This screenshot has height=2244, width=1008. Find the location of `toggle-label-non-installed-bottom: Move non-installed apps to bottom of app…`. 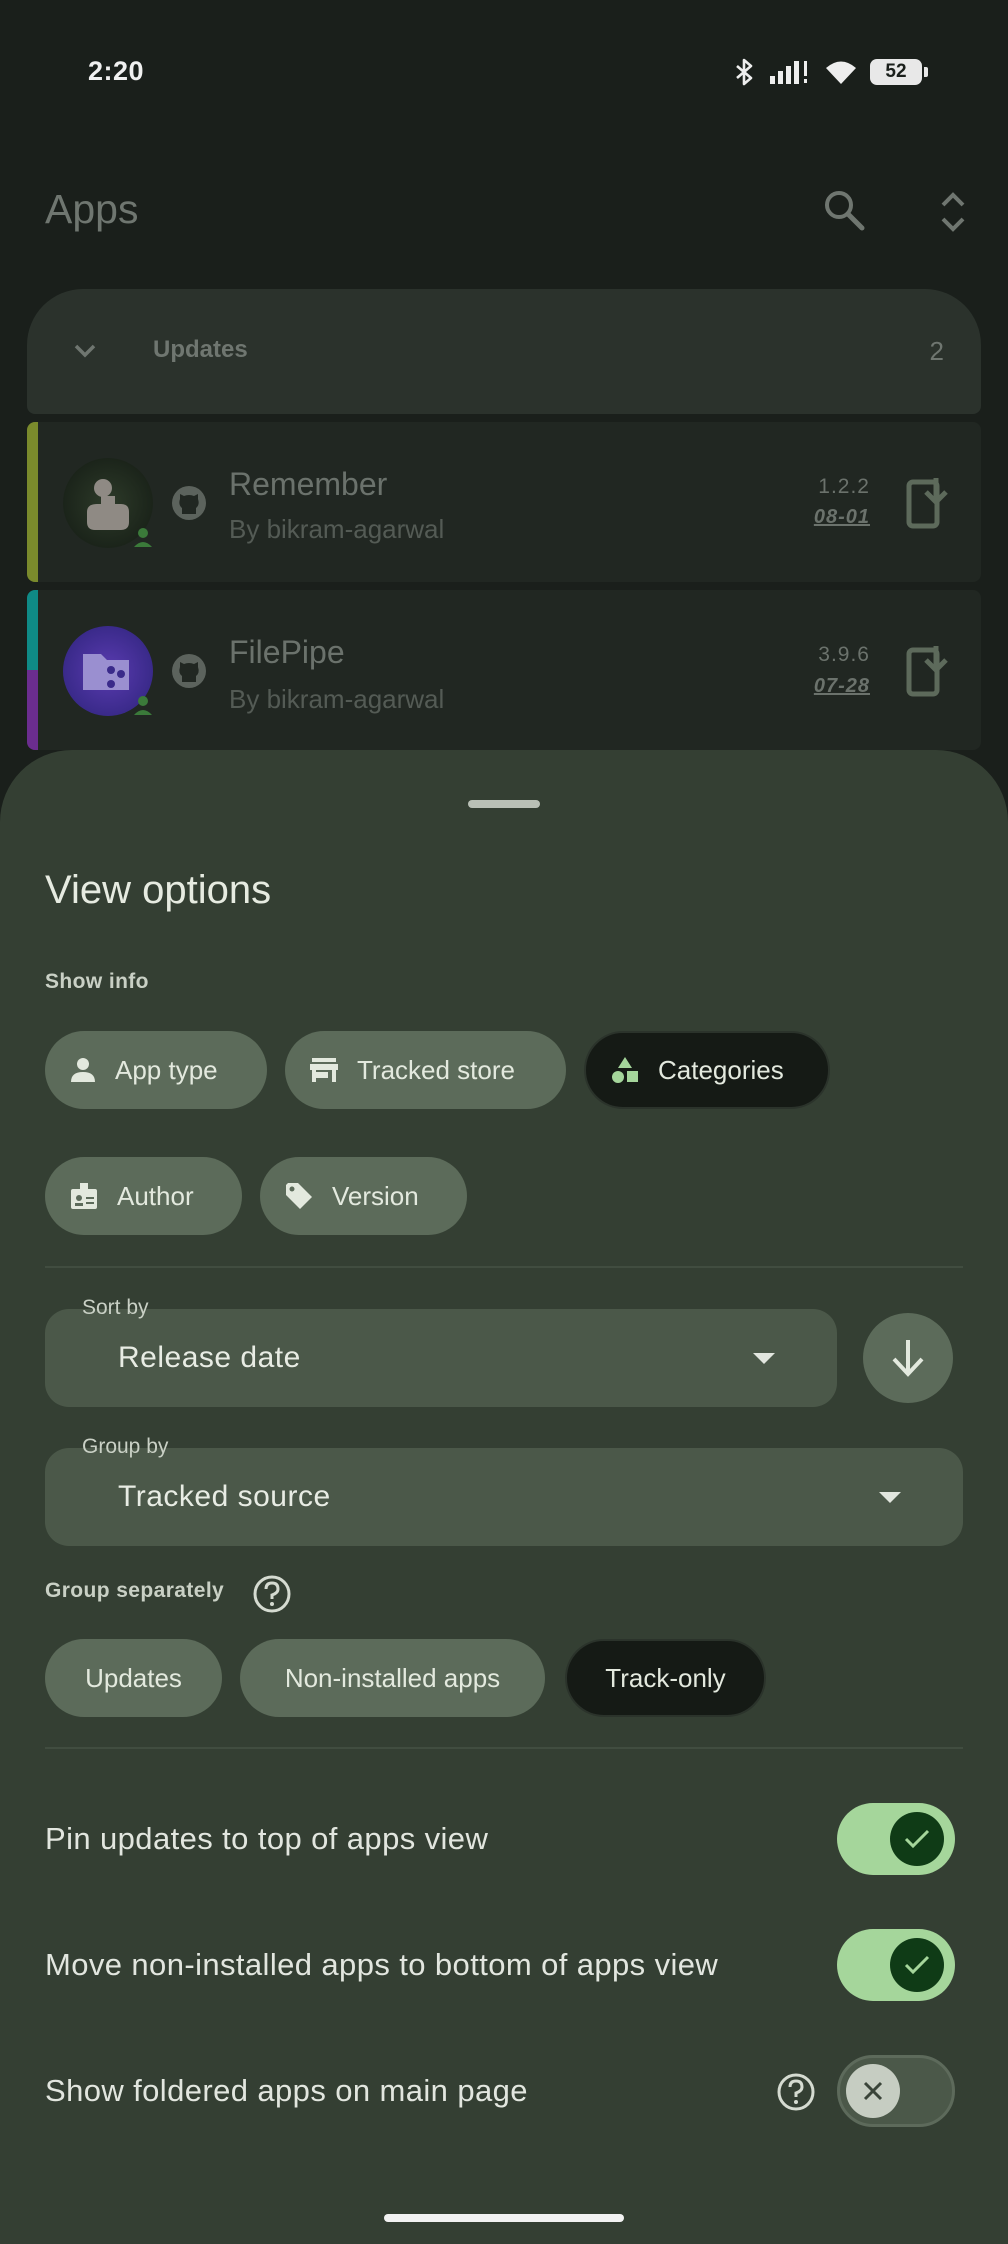

toggle-label-non-installed-bottom: Move non-installed apps to bottom of app… is located at coordinates (382, 1964).